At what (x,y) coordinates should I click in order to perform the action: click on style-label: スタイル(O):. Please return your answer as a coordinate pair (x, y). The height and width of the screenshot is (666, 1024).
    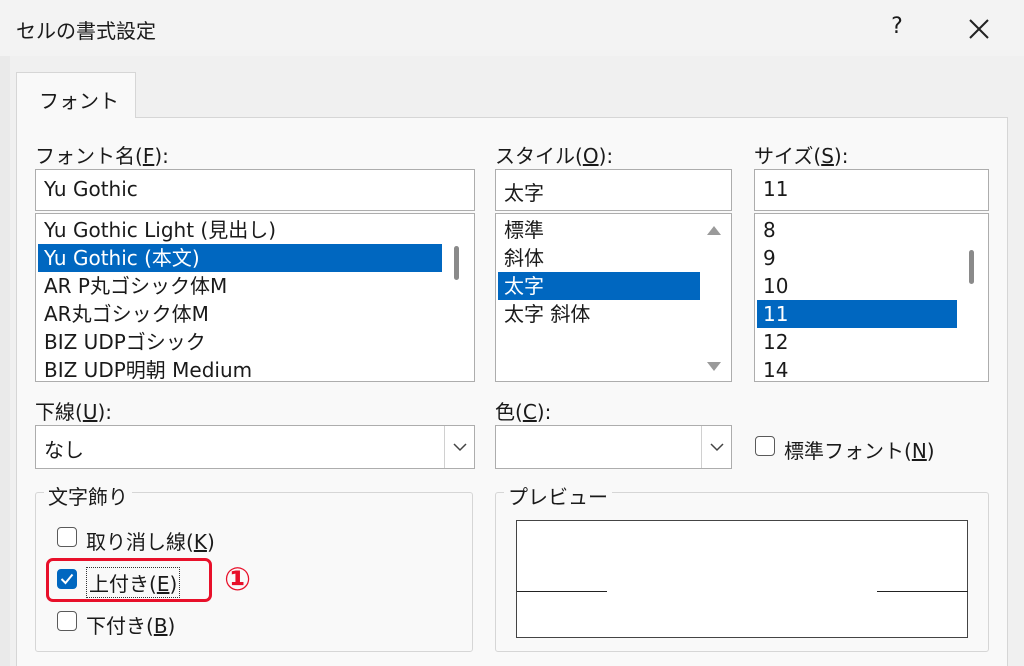
    Looking at the image, I should click on (554, 154).